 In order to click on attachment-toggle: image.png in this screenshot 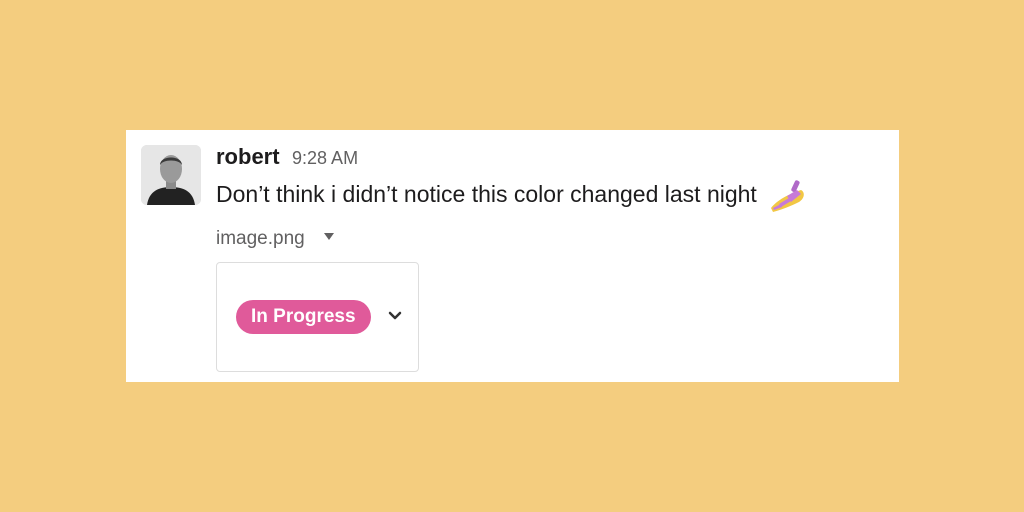, I will do `click(275, 239)`.